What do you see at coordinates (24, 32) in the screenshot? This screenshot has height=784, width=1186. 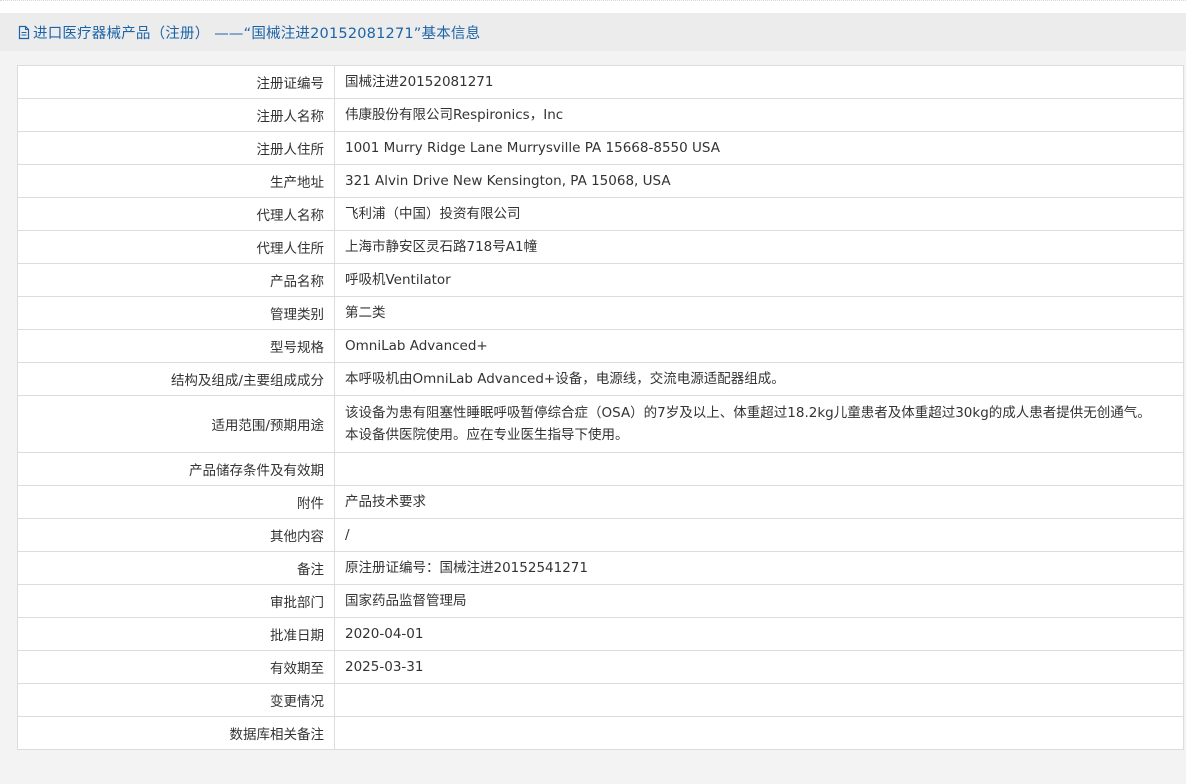 I see `document-icon` at bounding box center [24, 32].